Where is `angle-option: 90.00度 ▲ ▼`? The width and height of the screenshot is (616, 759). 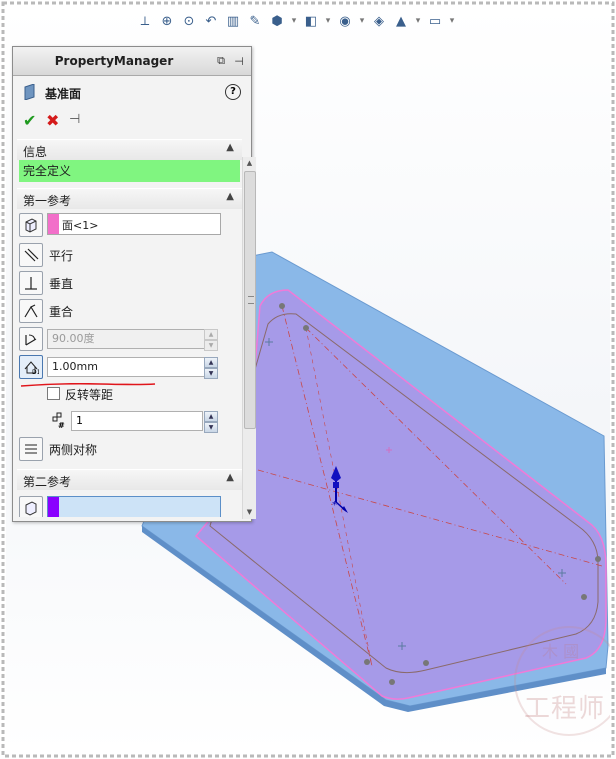
angle-option: 90.00度 ▲ ▼ is located at coordinates (129, 339).